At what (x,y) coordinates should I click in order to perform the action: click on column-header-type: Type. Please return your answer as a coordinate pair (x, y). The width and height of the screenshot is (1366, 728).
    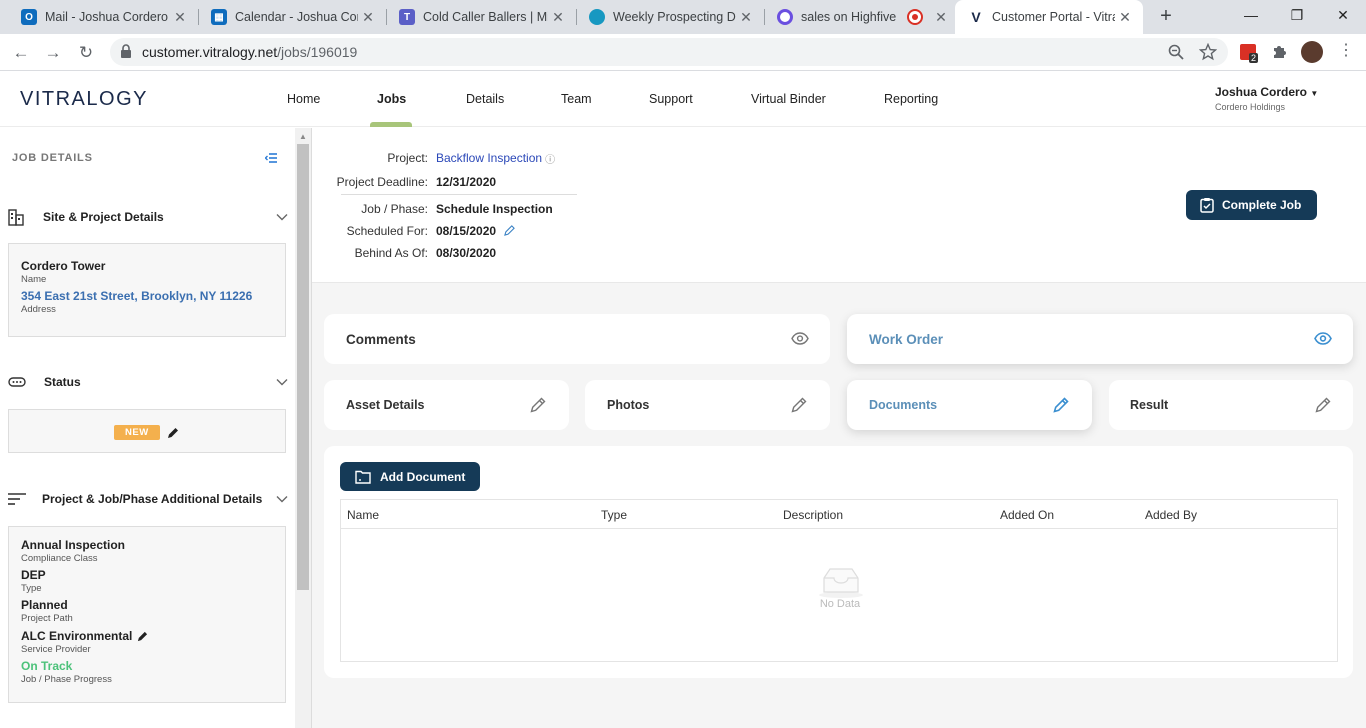
    Looking at the image, I should click on (614, 515).